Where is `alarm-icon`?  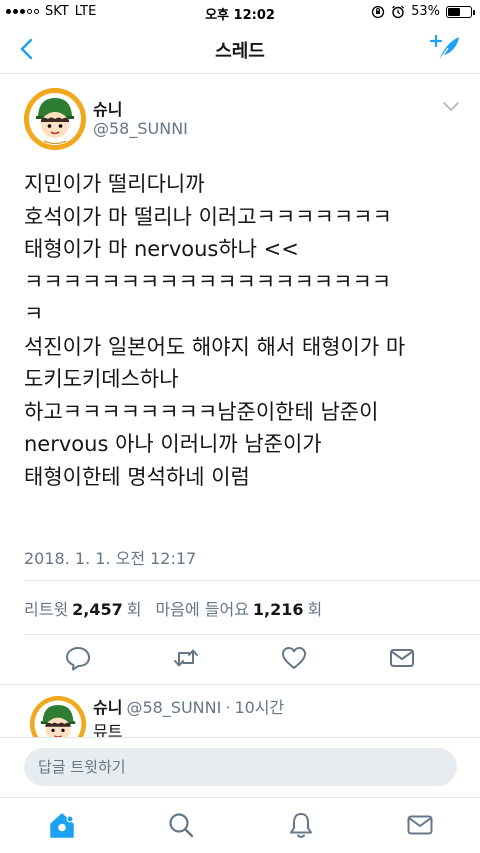 alarm-icon is located at coordinates (398, 11).